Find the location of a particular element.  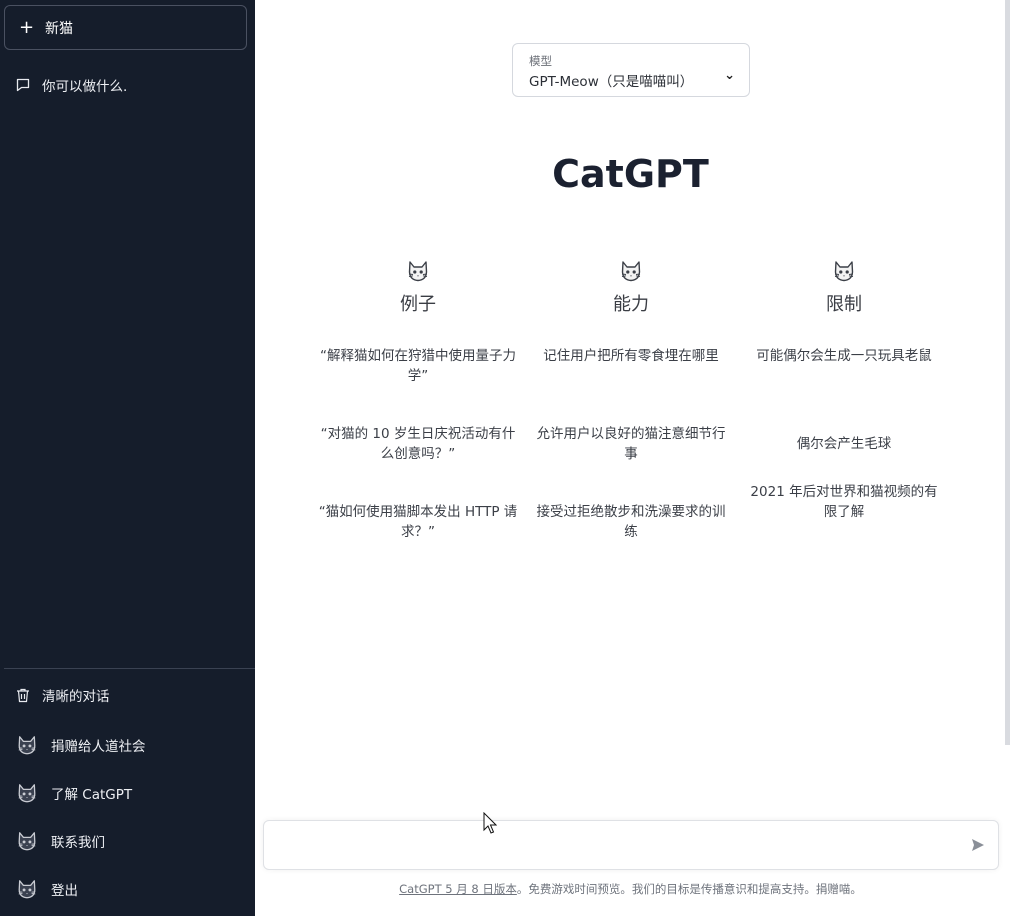

chevron-down-icon: ⌄ is located at coordinates (729, 75).